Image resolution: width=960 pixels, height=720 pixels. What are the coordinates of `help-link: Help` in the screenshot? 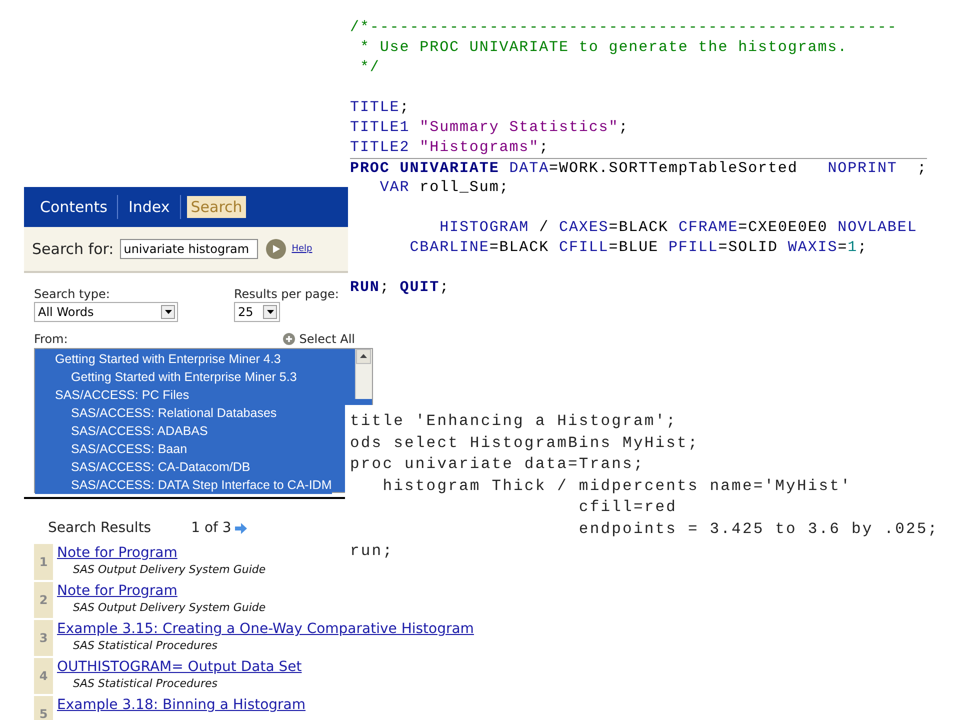 It's located at (302, 249).